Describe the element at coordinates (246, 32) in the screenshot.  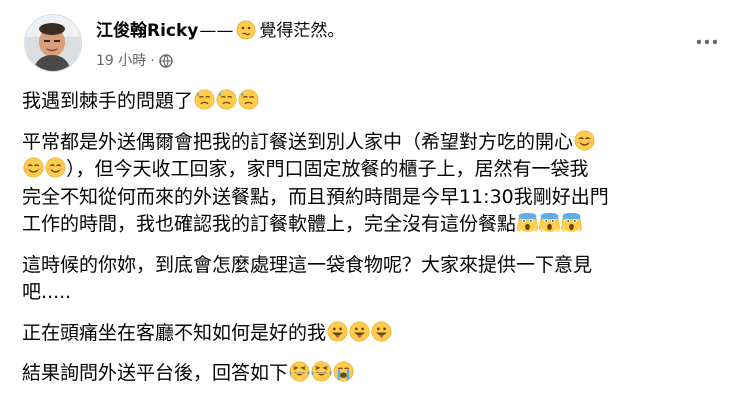
I see `confused-face-icon` at that location.